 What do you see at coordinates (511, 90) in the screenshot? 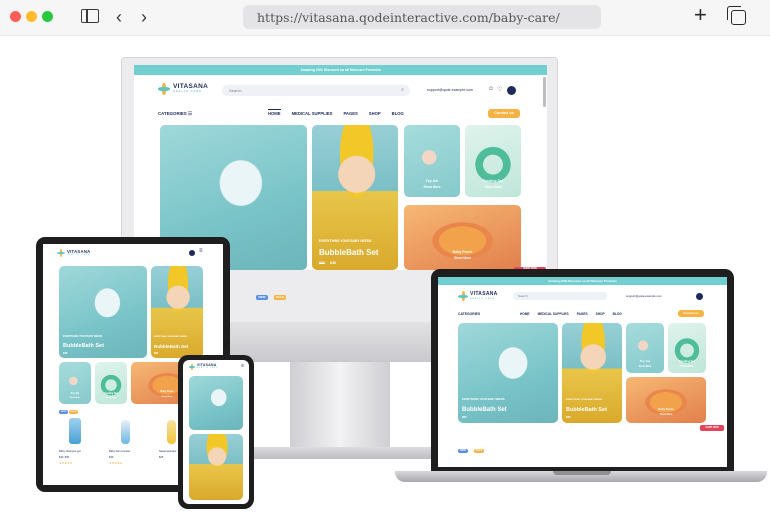
I see `cart-icon` at bounding box center [511, 90].